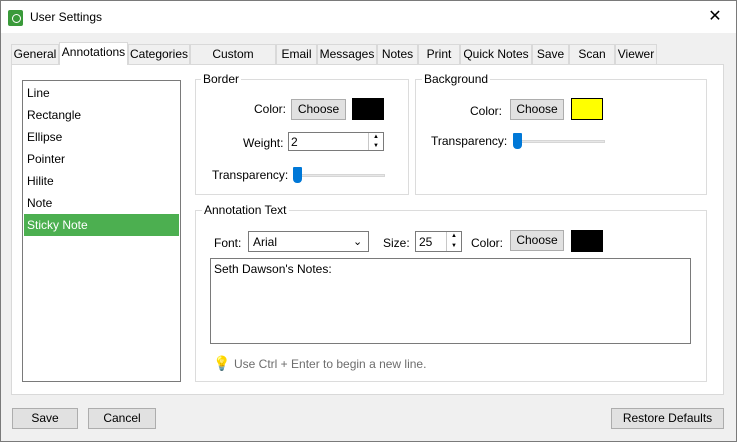 The width and height of the screenshot is (737, 442). What do you see at coordinates (339, 175) in the screenshot?
I see `border-transparency-slider` at bounding box center [339, 175].